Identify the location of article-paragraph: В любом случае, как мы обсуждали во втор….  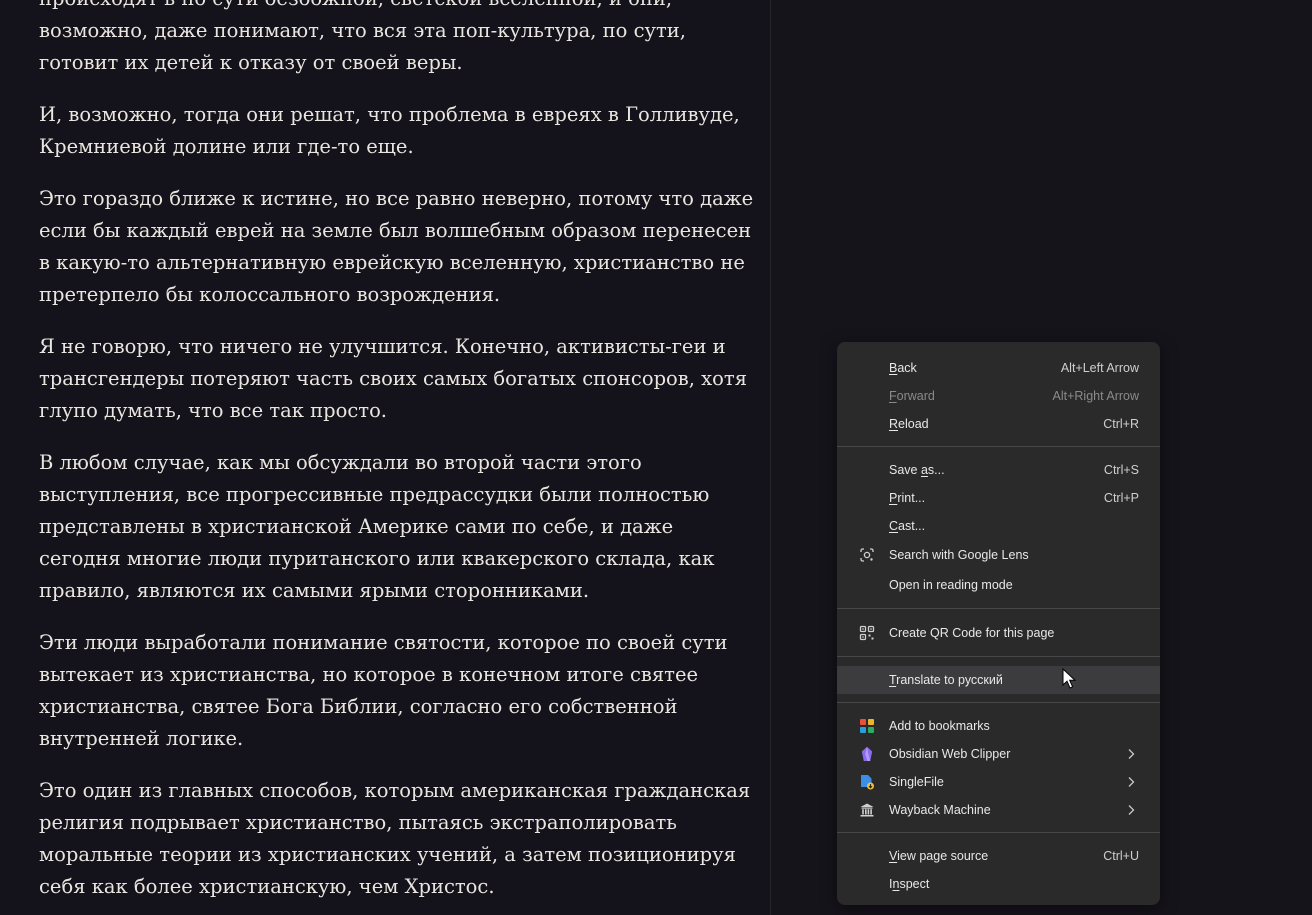
(377, 526).